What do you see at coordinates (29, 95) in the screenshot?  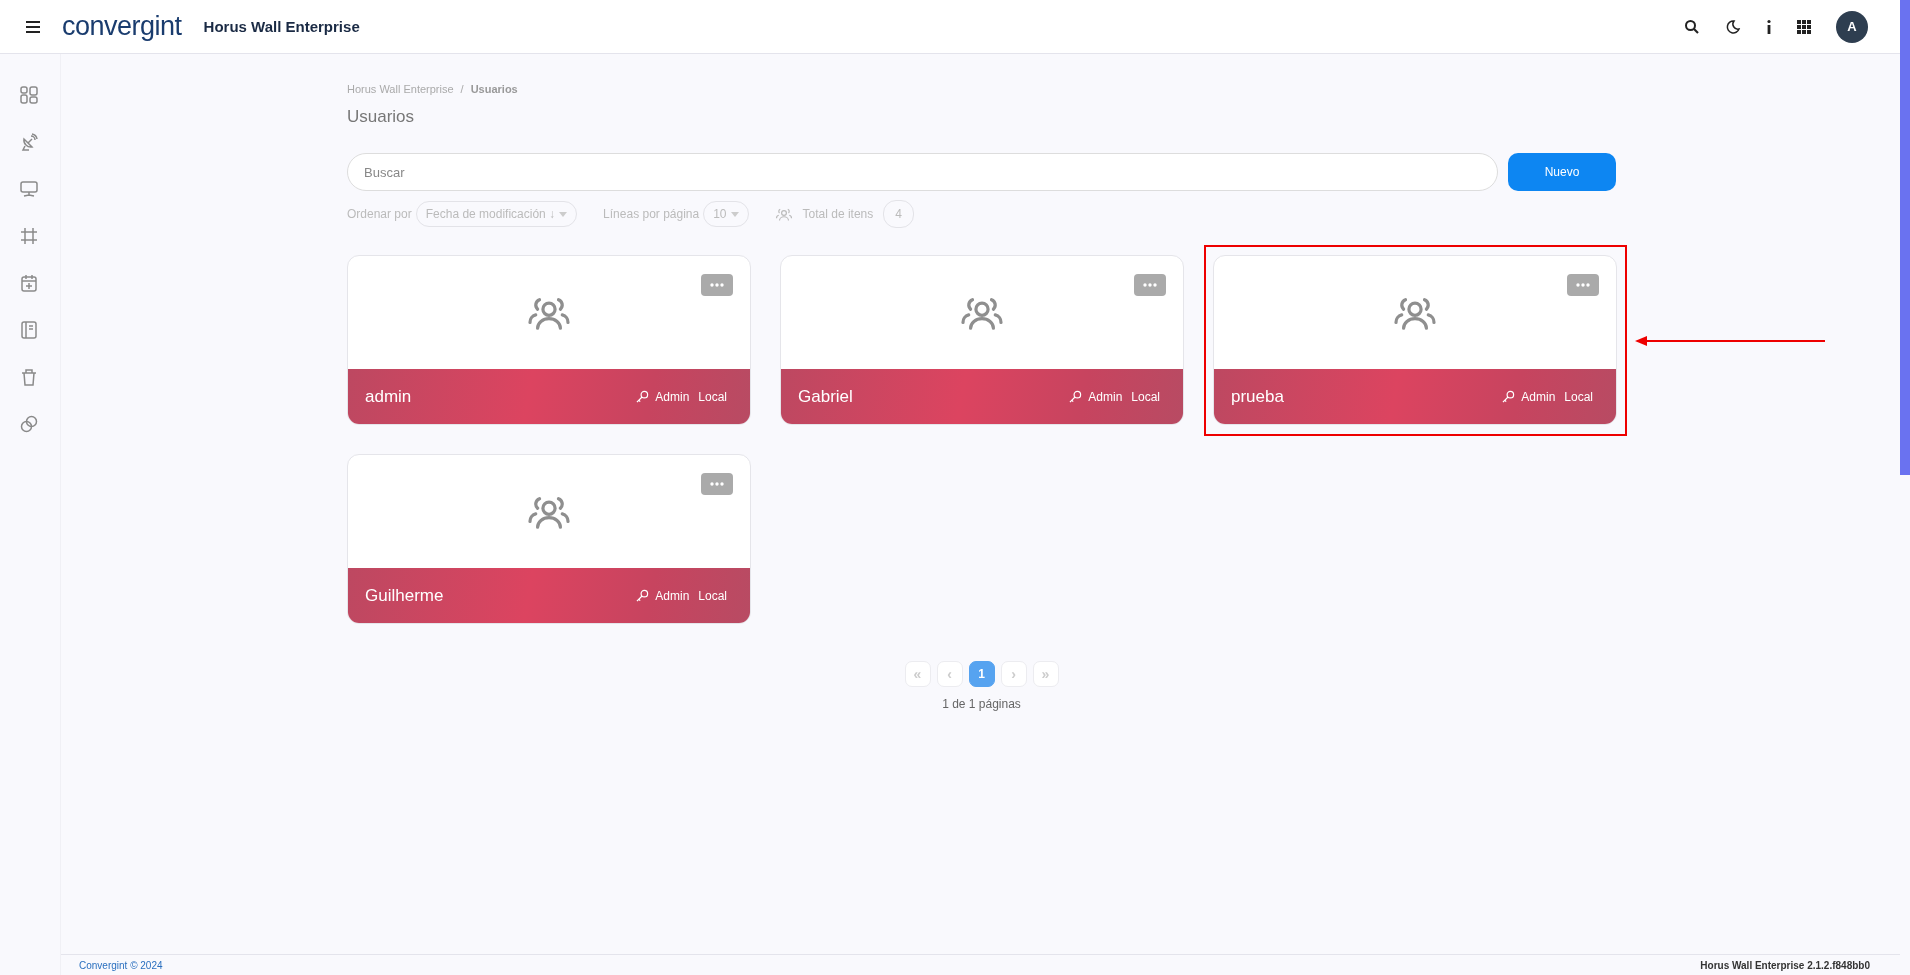 I see `dashboard-icon` at bounding box center [29, 95].